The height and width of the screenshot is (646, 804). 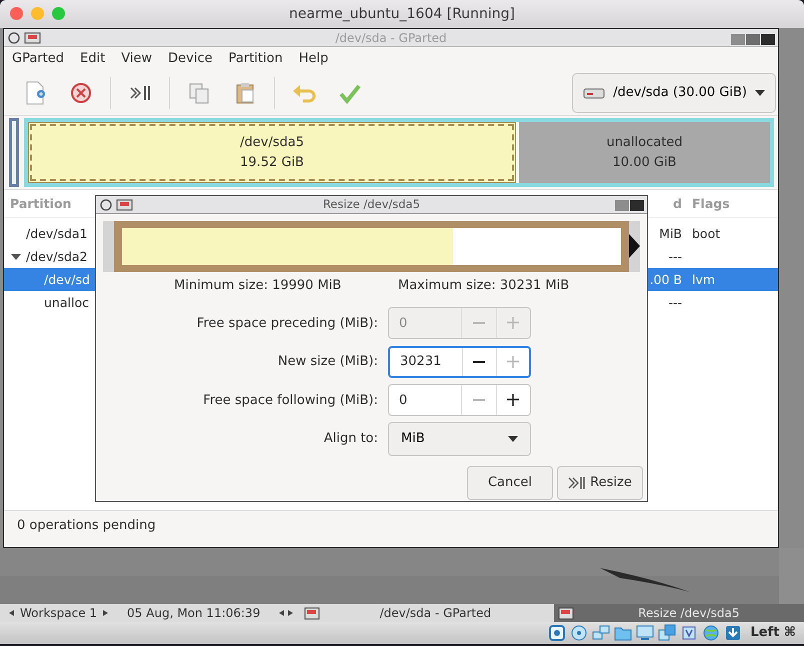 I want to click on partition-name: /dev/sda5, so click(x=272, y=143).